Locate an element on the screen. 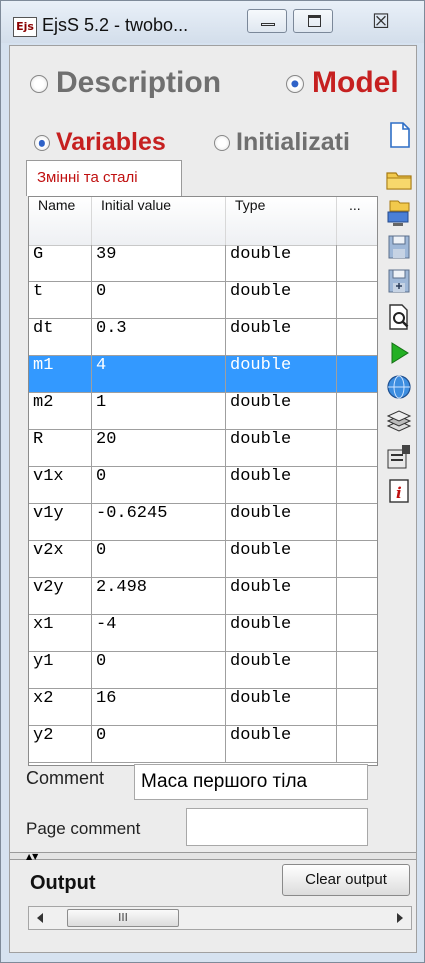 This screenshot has height=963, width=425. maximize-button is located at coordinates (313, 21).